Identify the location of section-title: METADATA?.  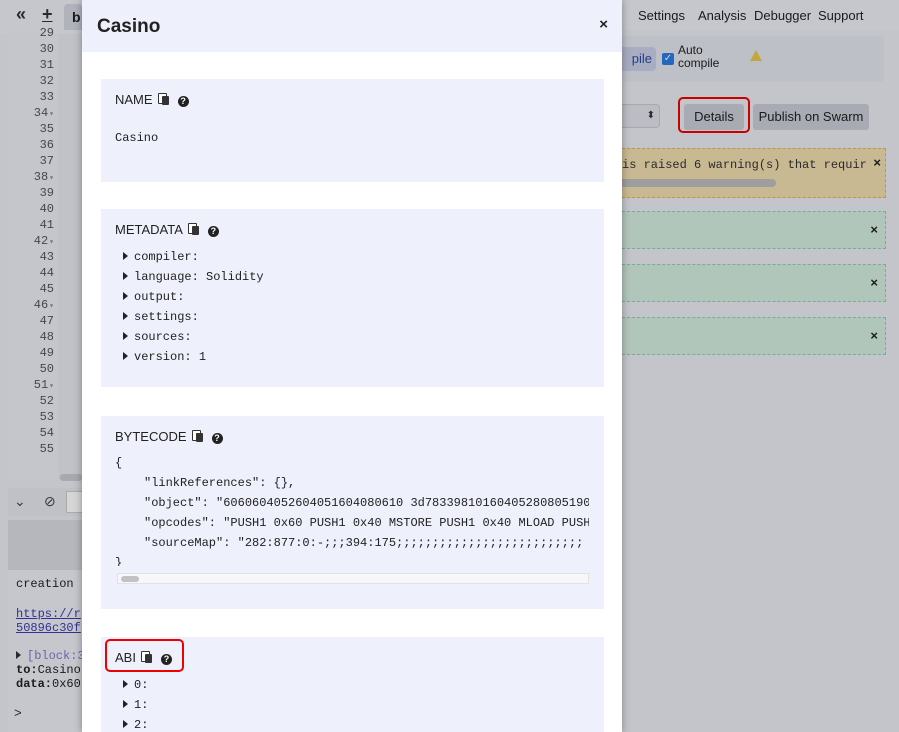
(167, 229).